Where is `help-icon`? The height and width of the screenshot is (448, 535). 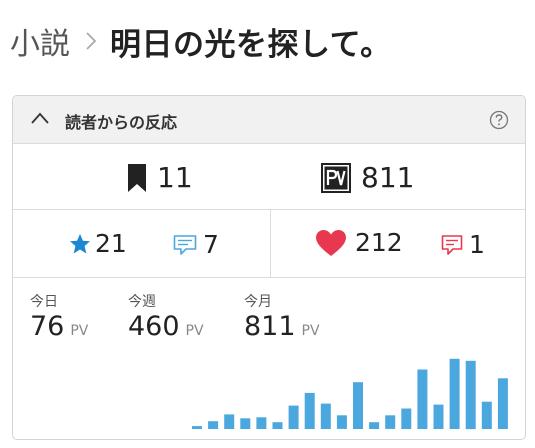
help-icon is located at coordinates (499, 120).